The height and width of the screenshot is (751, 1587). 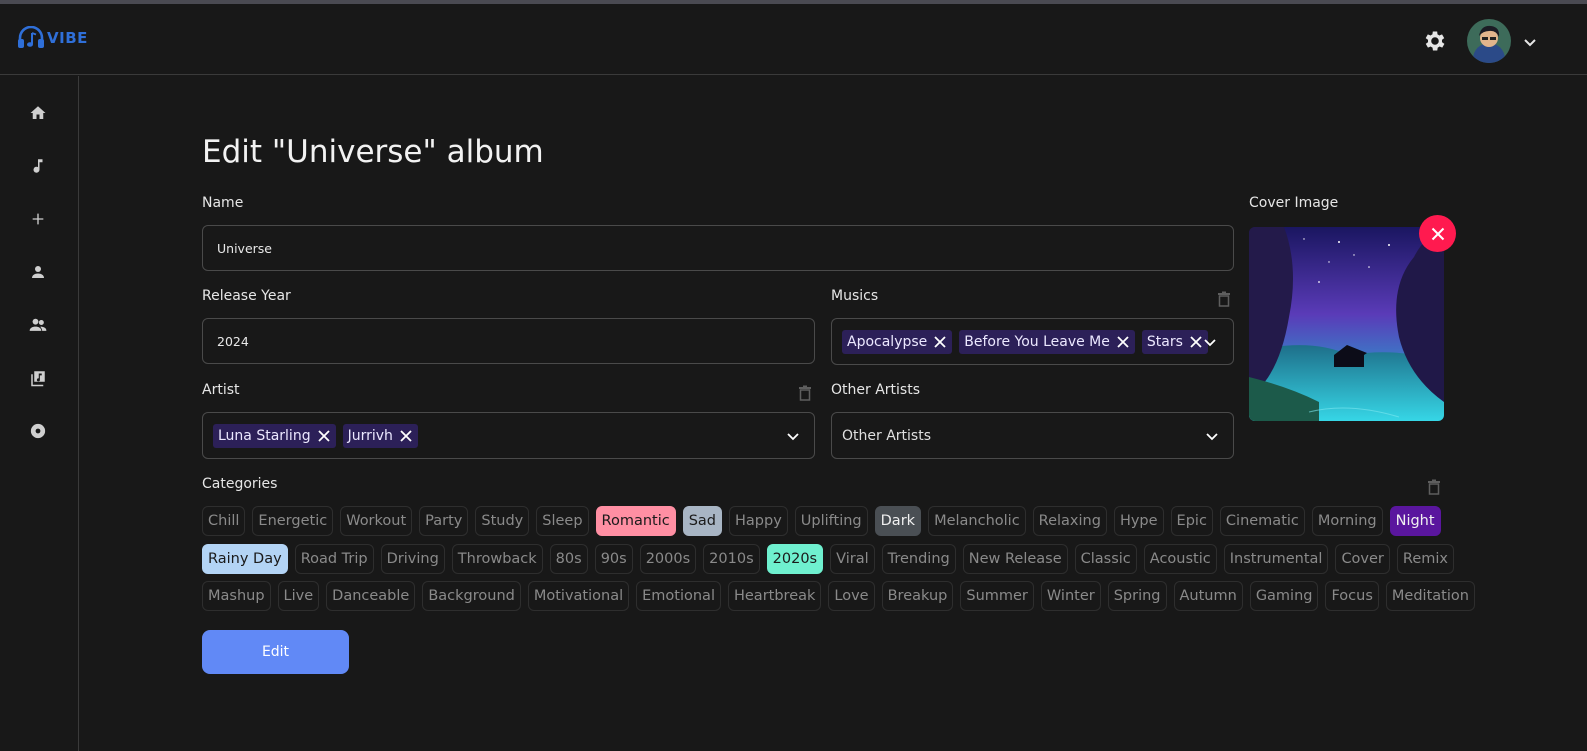 What do you see at coordinates (852, 558) in the screenshot?
I see `category-tag: Viral` at bounding box center [852, 558].